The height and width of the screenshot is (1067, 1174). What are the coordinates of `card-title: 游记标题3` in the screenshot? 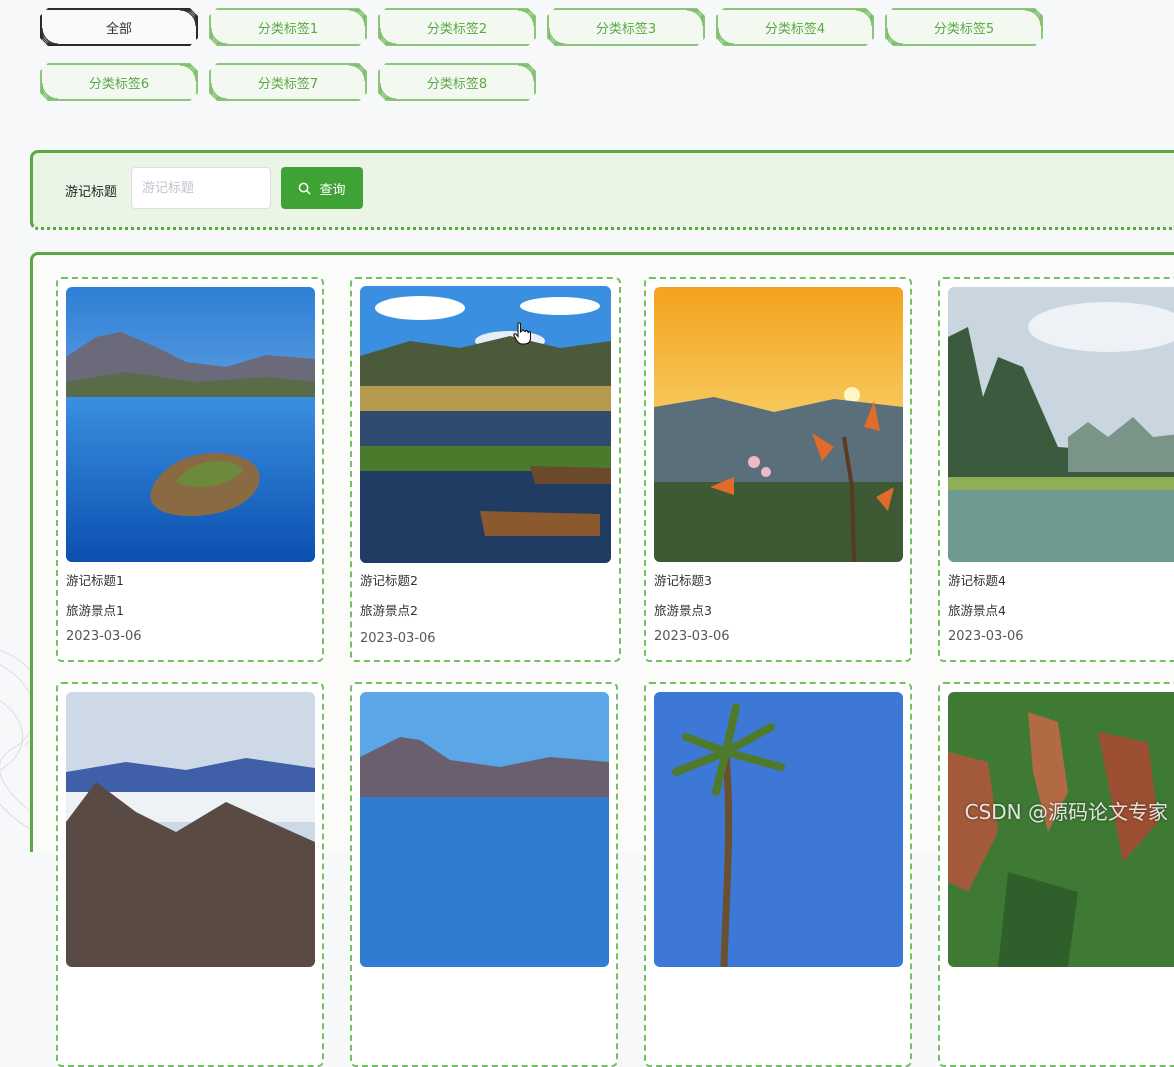 It's located at (683, 580).